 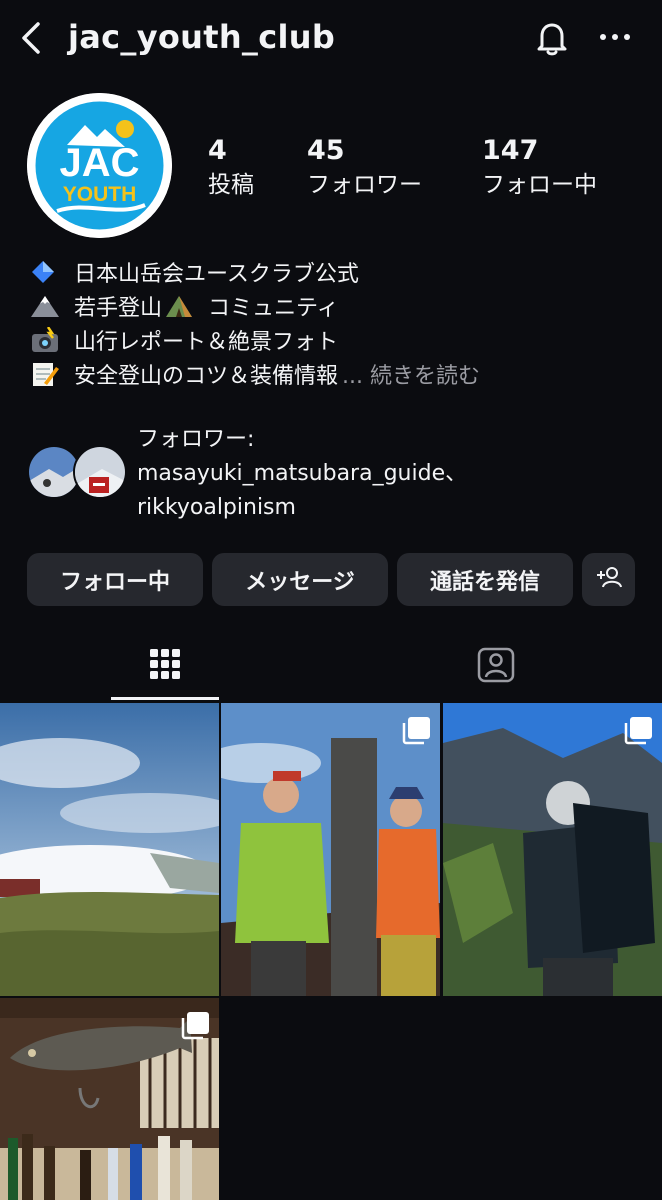 What do you see at coordinates (331, 666) in the screenshot?
I see `profile-tabs` at bounding box center [331, 666].